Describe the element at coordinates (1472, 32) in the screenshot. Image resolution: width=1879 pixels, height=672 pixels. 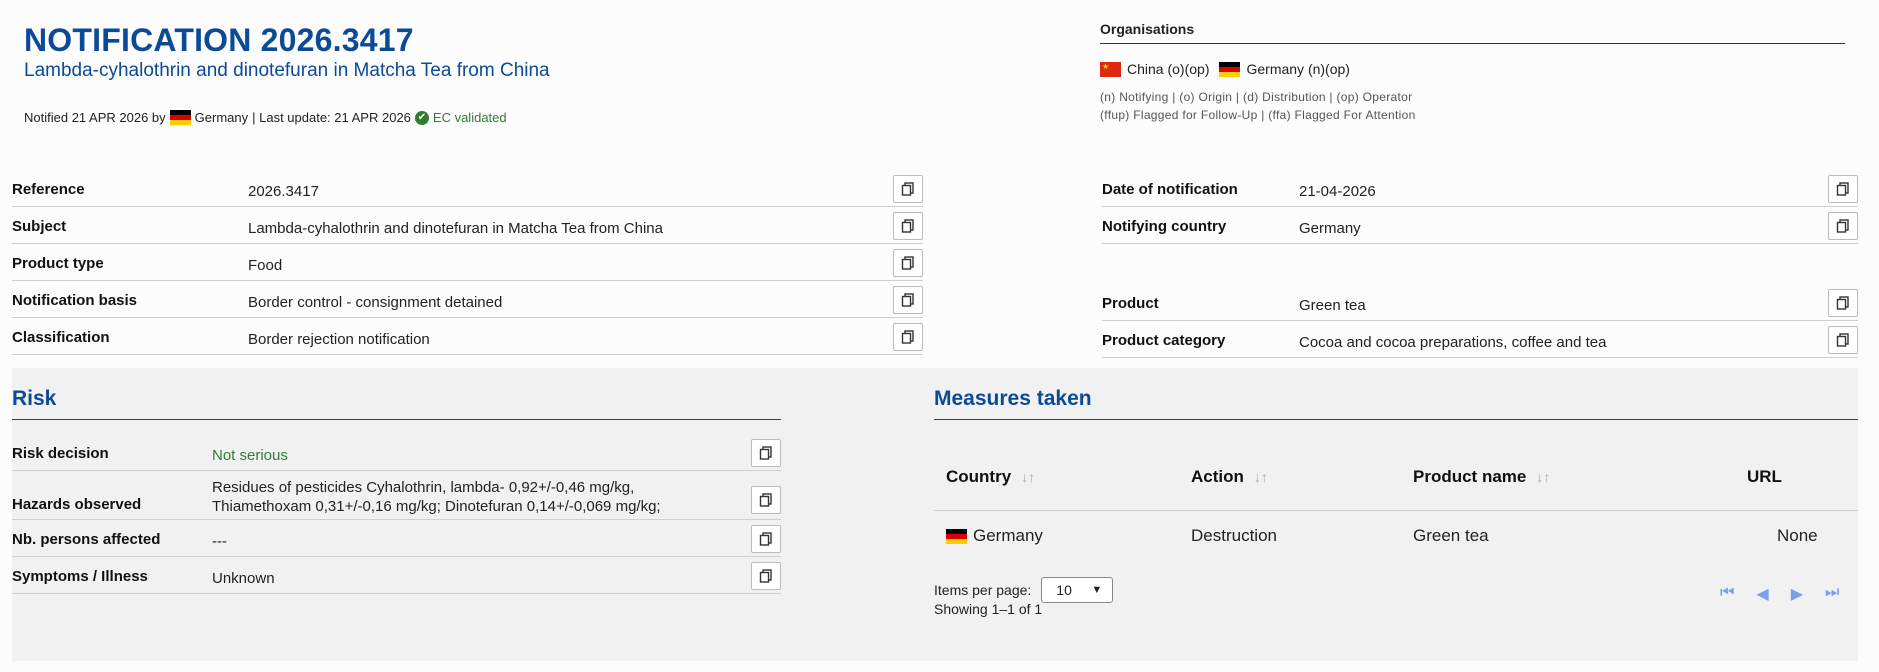
I see `organisations-title: Organisations` at that location.